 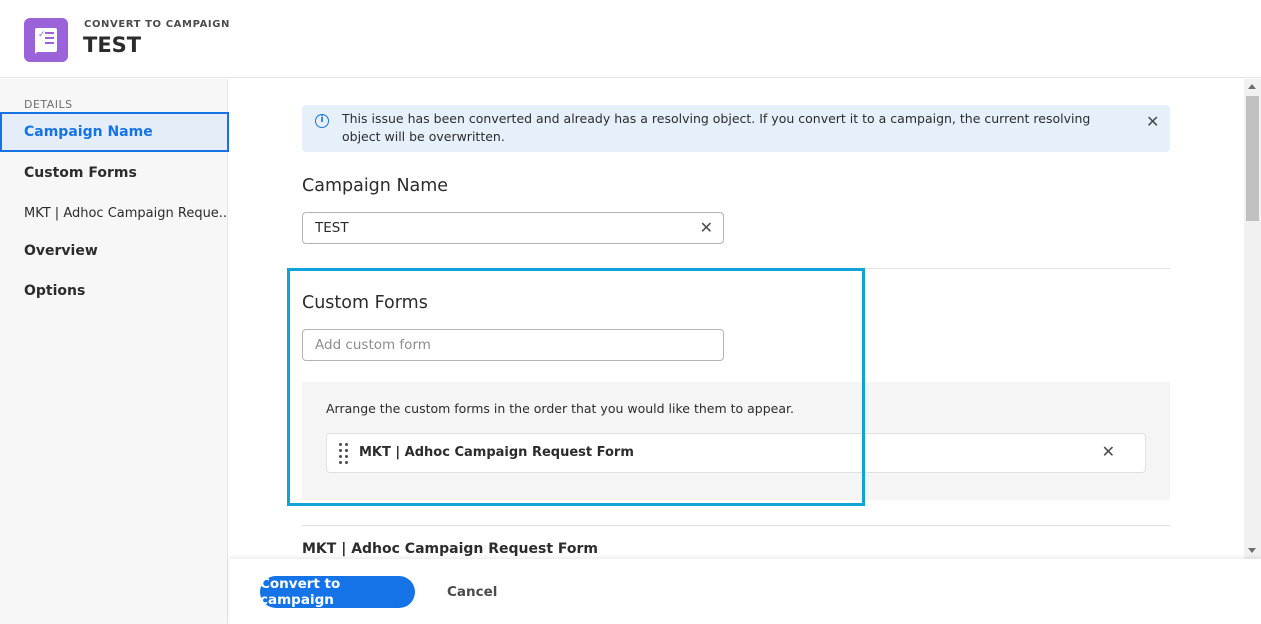 I want to click on sidebar-item-overview: Overview, so click(x=114, y=251).